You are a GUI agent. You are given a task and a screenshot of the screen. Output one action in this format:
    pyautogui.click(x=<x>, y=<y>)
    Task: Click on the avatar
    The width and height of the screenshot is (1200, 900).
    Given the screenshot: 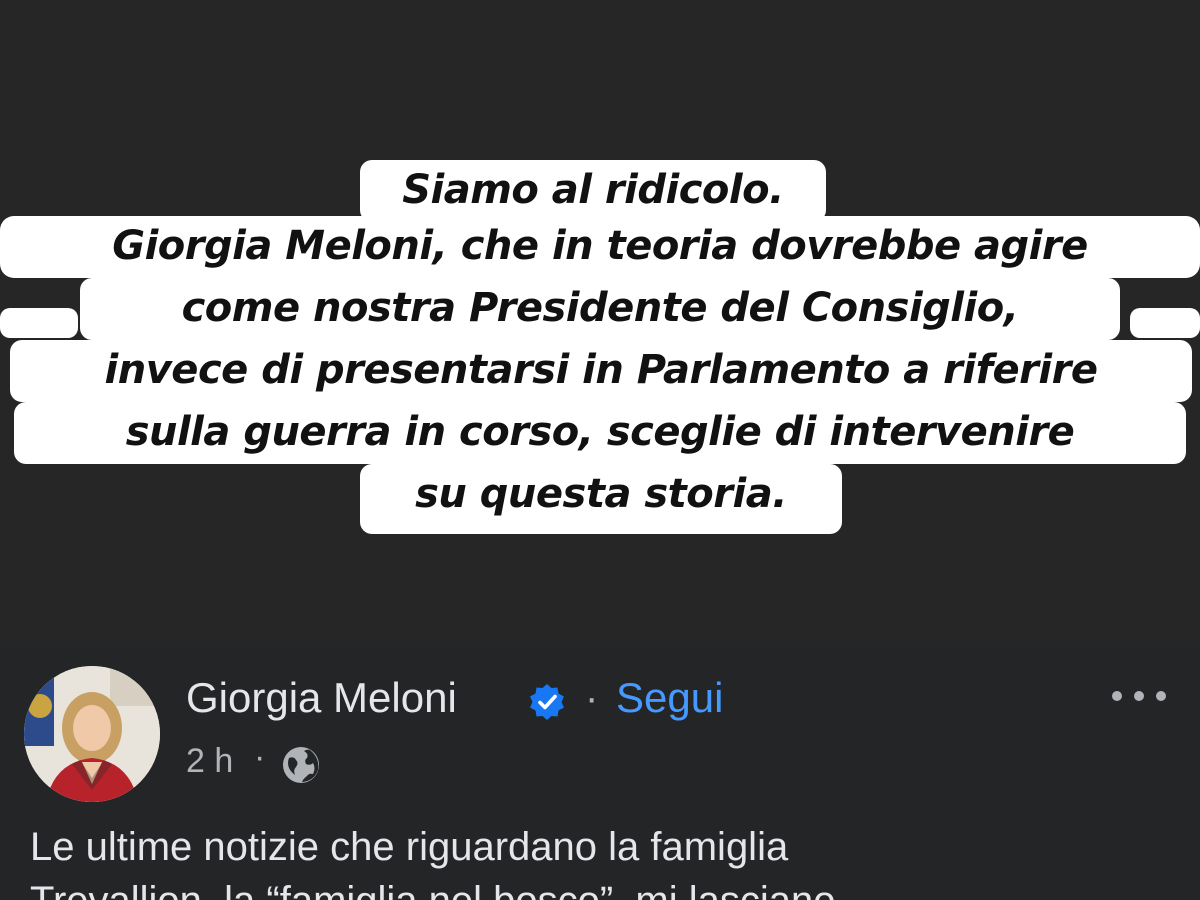 What is the action you would take?
    pyautogui.click(x=92, y=734)
    